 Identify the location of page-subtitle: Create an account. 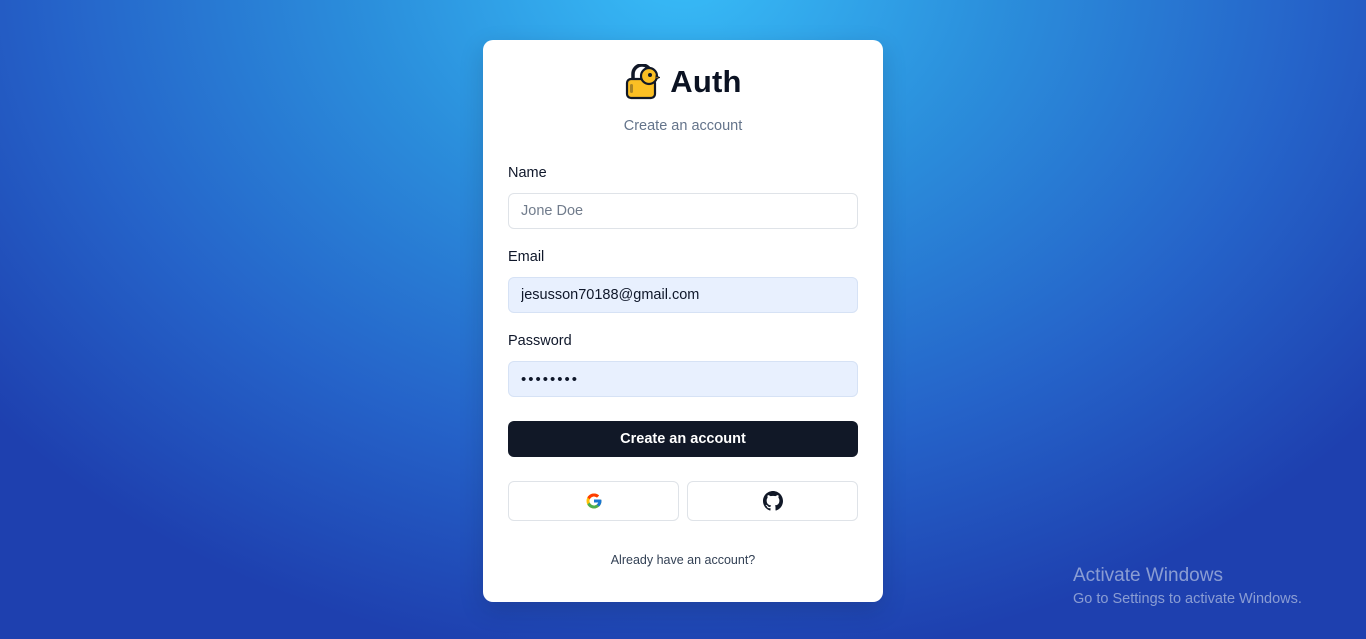
(683, 126).